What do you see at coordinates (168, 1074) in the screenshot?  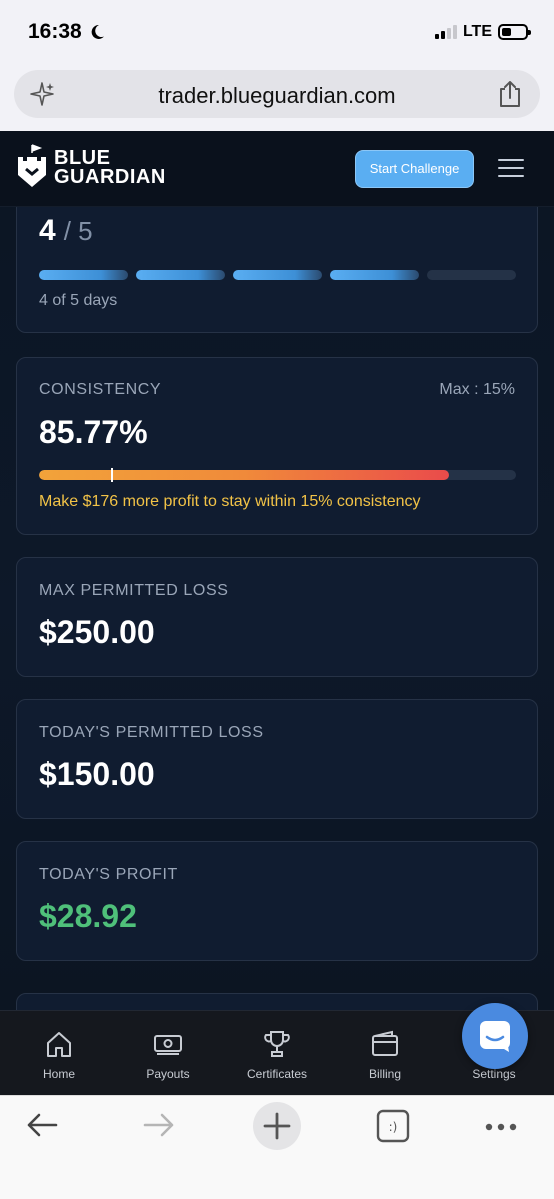 I see `nav-label-payouts: Payouts` at bounding box center [168, 1074].